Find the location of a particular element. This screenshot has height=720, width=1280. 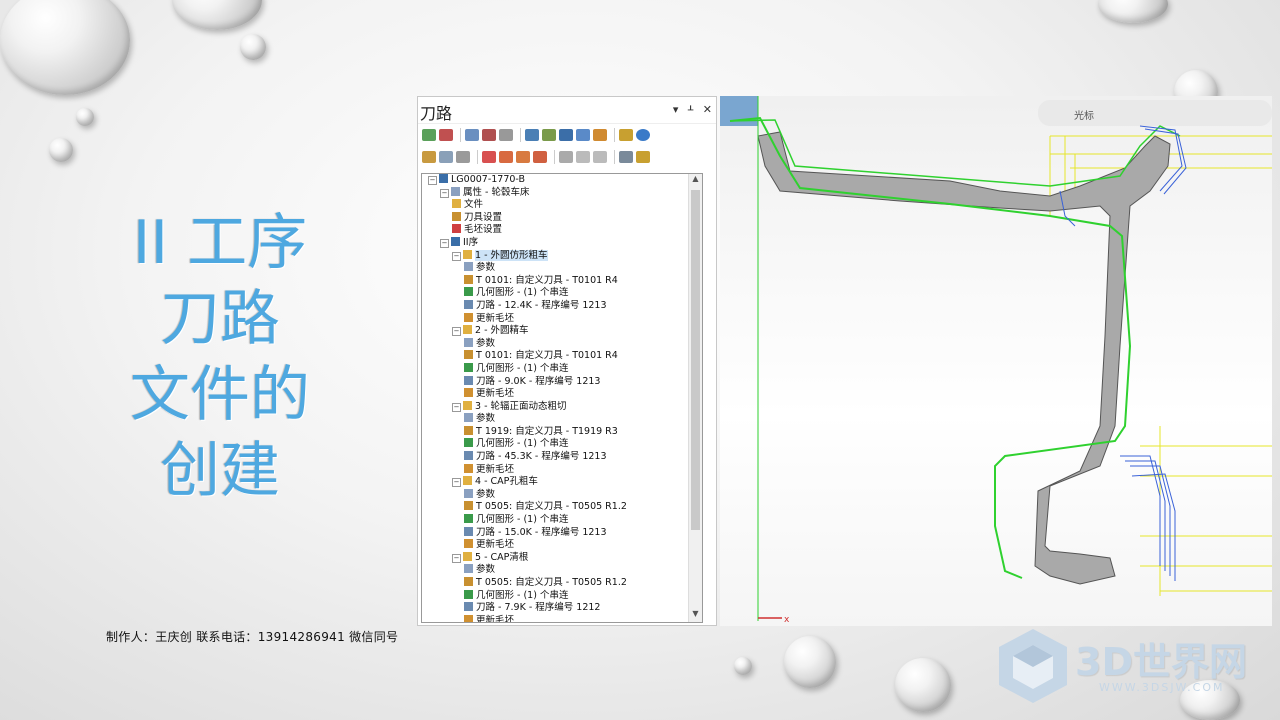

tree-item: − II序 is located at coordinates (562, 243).